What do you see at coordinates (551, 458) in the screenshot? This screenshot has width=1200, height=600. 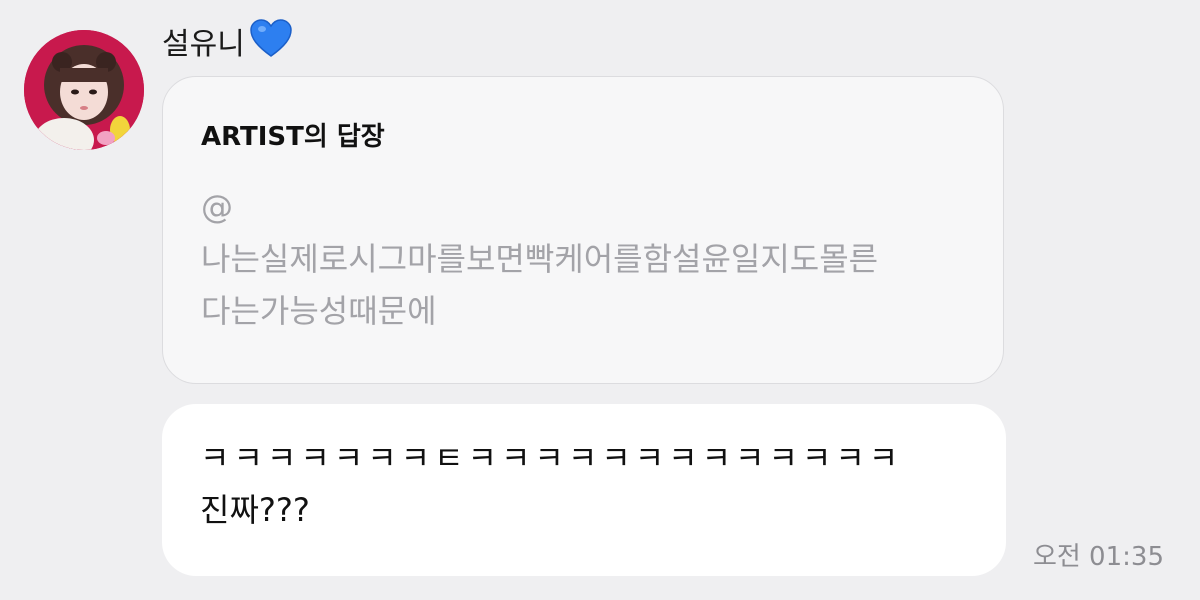 I see `message-line: ㅋㅋㅋㅋㅋㅋㅋㅌㅋㅋㅋㅋㅋㅋㅋㅋㅋㅋㅋㅋㅋ` at bounding box center [551, 458].